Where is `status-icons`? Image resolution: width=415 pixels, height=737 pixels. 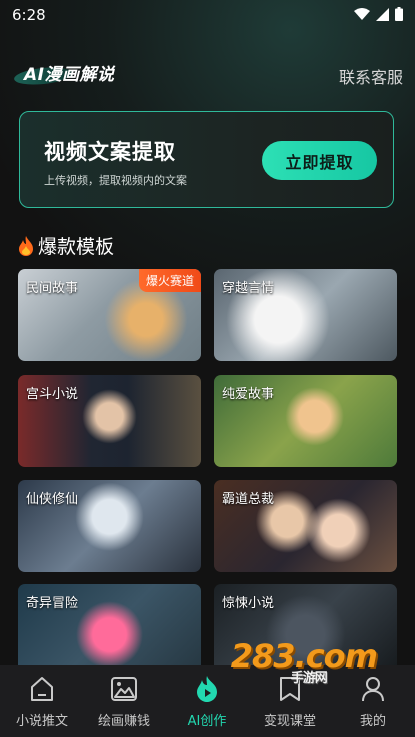 status-icons is located at coordinates (378, 14).